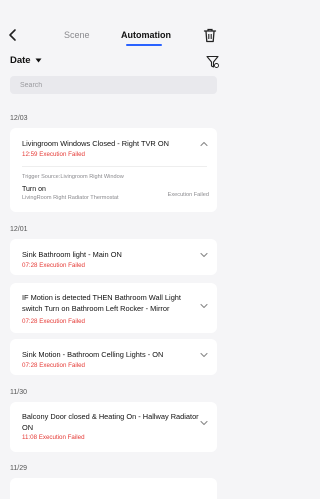 The height and width of the screenshot is (499, 320). What do you see at coordinates (72, 254) in the screenshot?
I see `automation-title: Sink Bathroom light - Main ON` at bounding box center [72, 254].